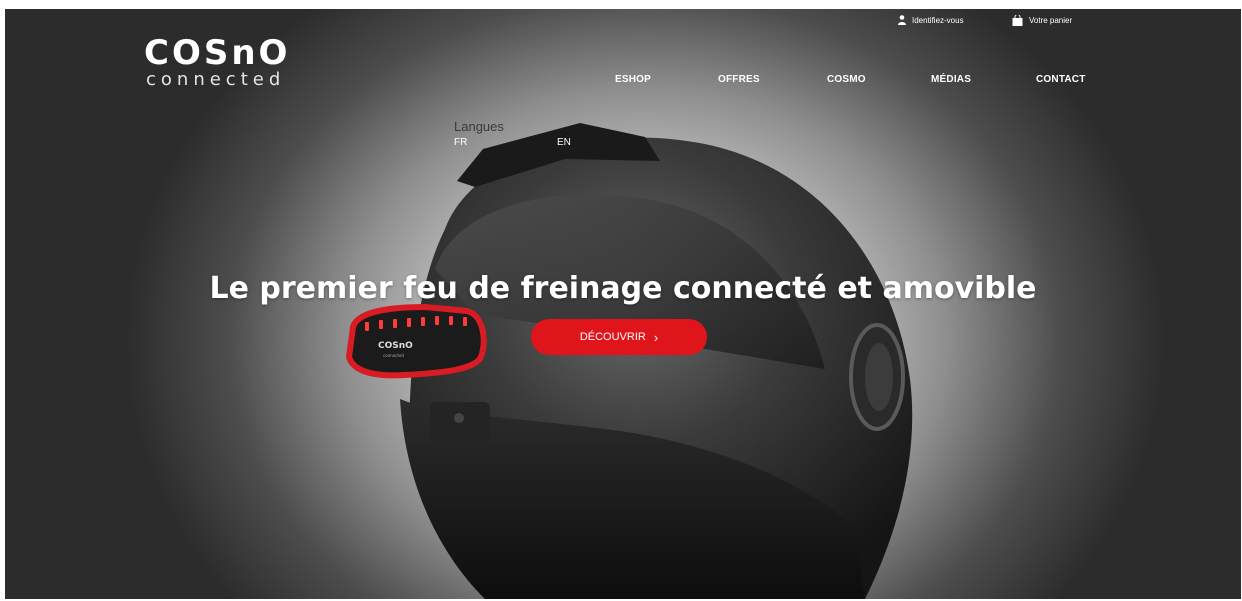  What do you see at coordinates (479, 126) in the screenshot?
I see `language-label: Langues` at bounding box center [479, 126].